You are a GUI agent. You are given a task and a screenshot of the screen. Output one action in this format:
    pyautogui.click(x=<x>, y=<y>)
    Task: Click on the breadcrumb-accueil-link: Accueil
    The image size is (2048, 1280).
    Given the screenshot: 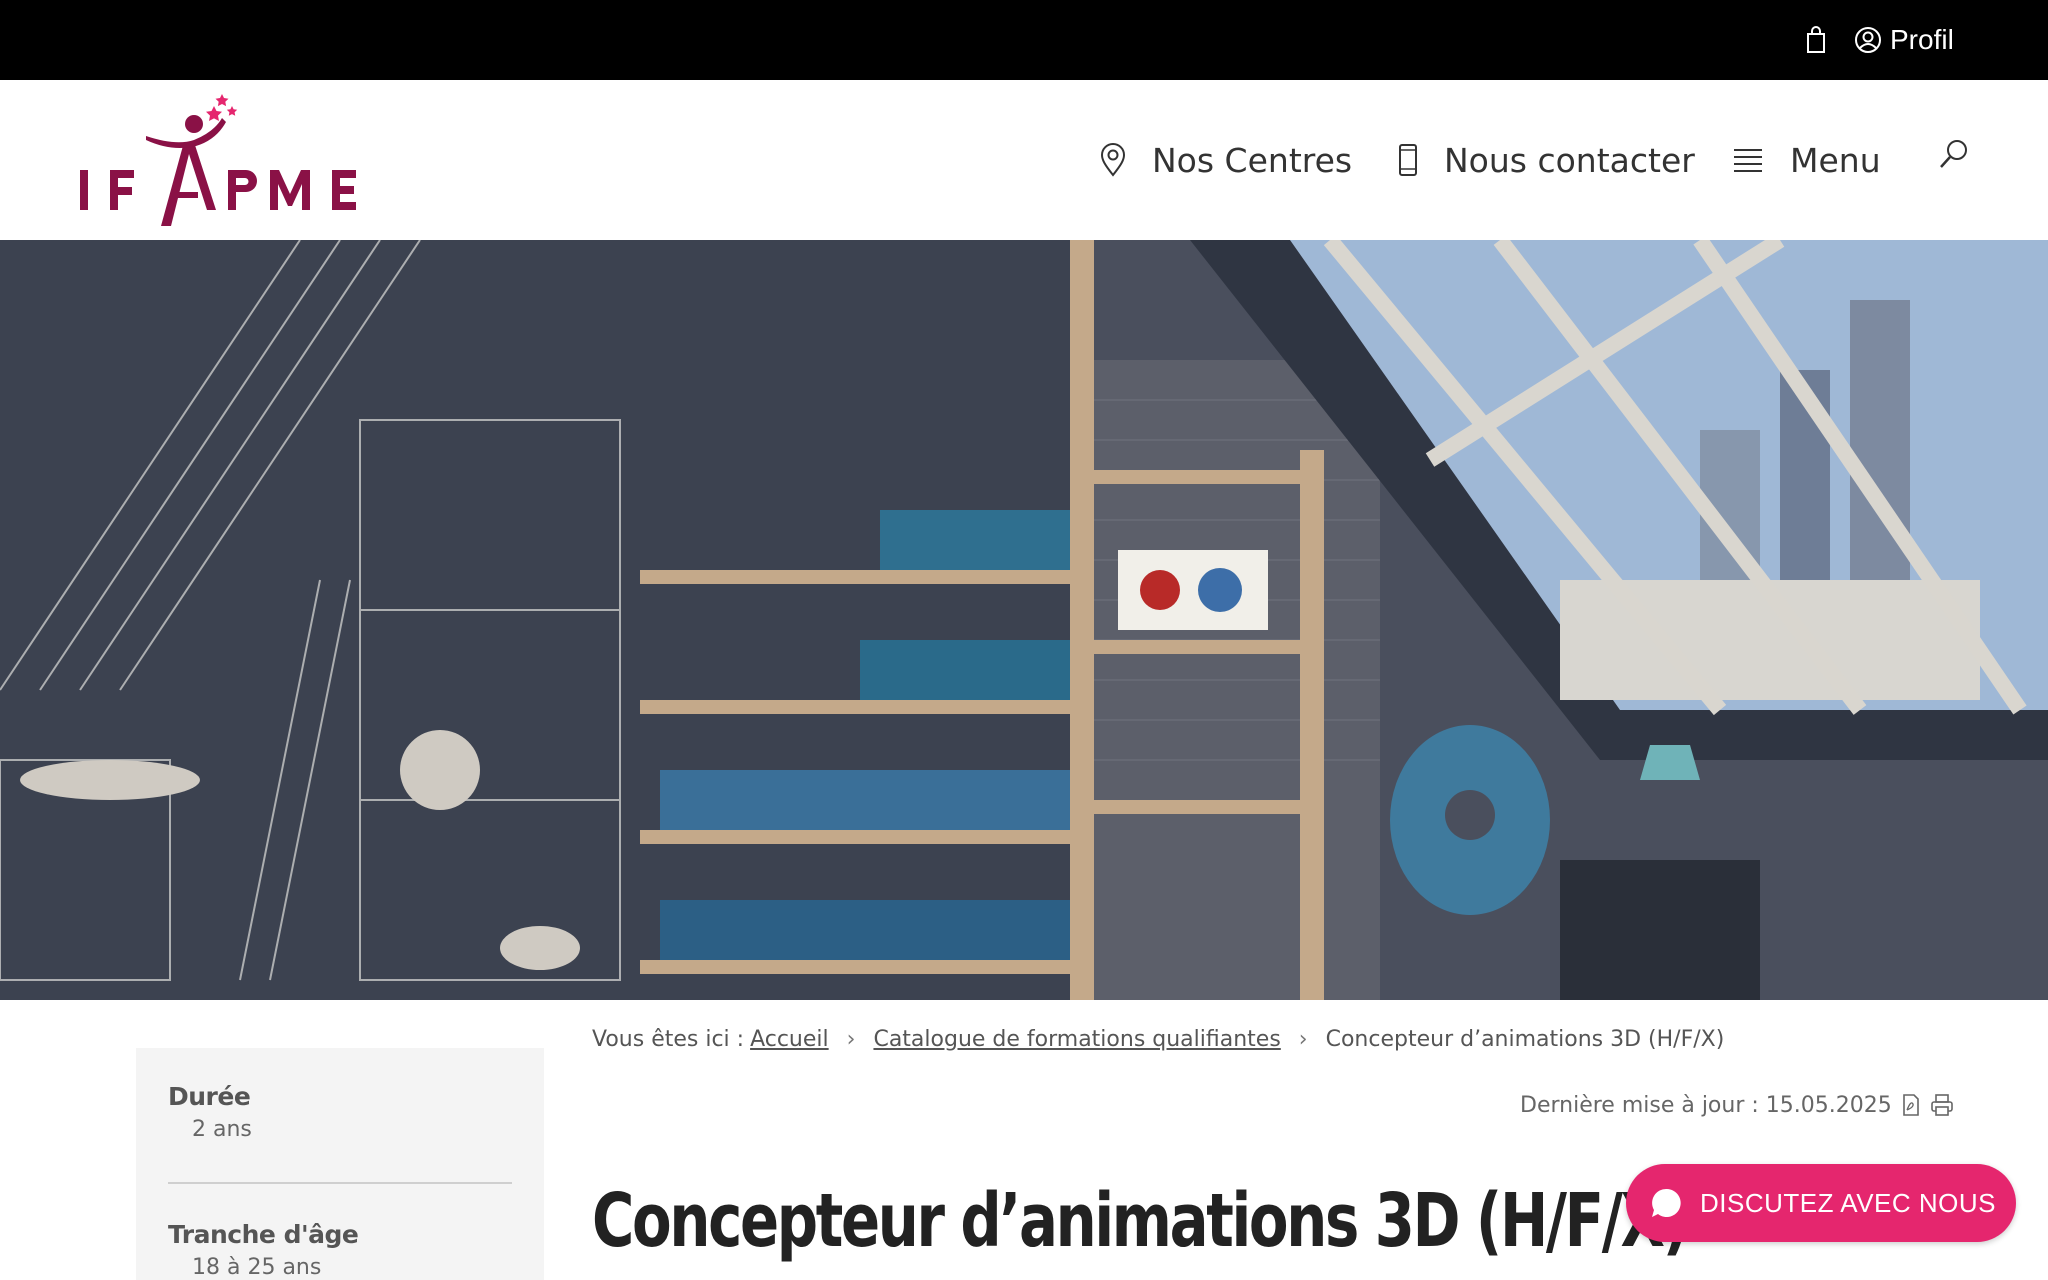 What is the action you would take?
    pyautogui.click(x=789, y=1039)
    